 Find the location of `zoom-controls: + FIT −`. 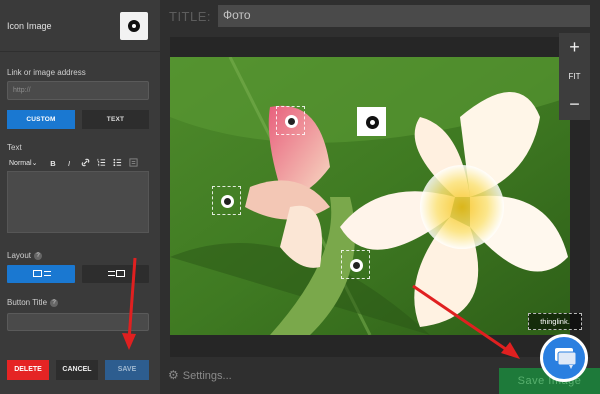

zoom-controls: + FIT − is located at coordinates (574, 76).